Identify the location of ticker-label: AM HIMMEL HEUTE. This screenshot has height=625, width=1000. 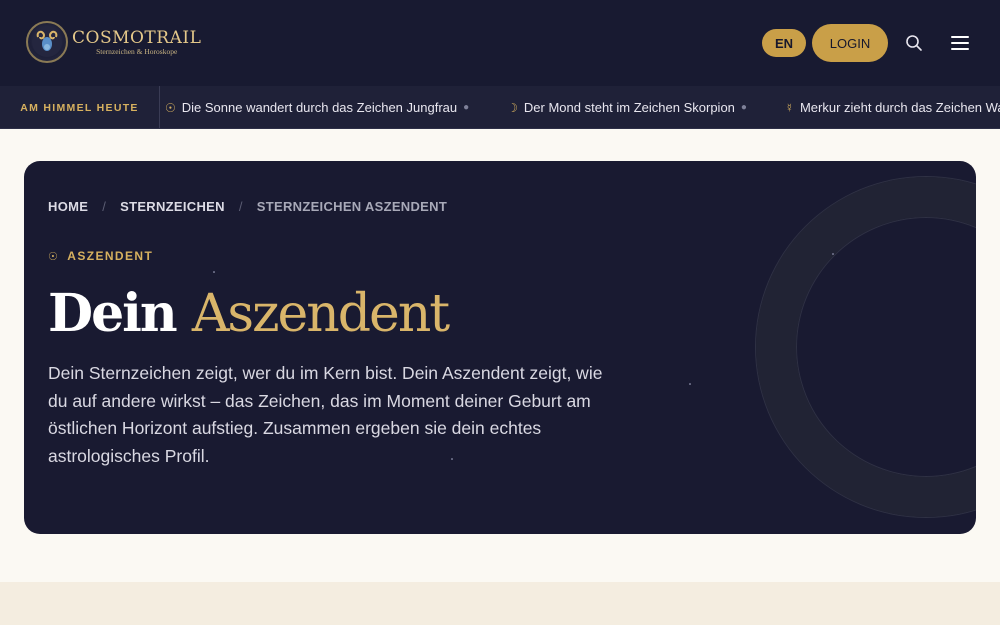
(80, 107).